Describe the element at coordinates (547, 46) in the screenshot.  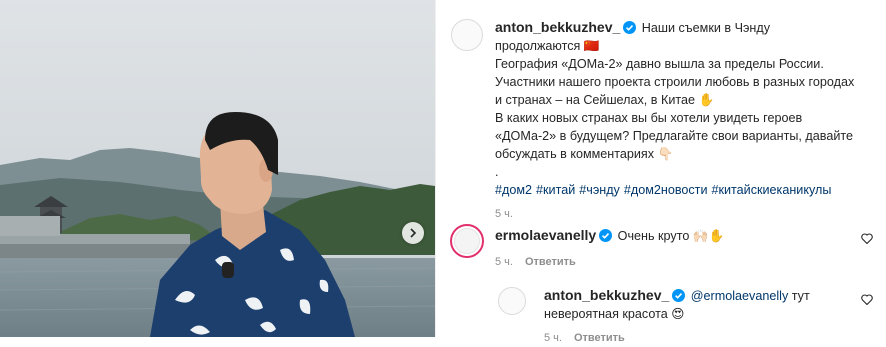
I see `caption-line: продолжаются 🇨🇳` at that location.